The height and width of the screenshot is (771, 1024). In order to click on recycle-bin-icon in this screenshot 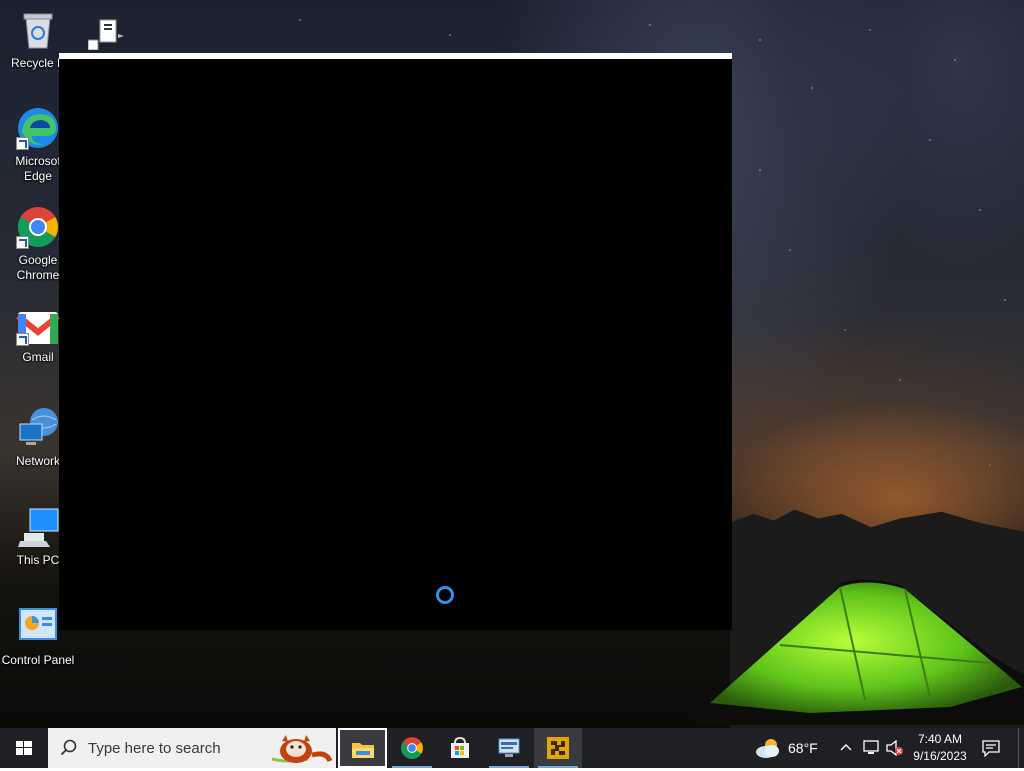, I will do `click(38, 30)`.